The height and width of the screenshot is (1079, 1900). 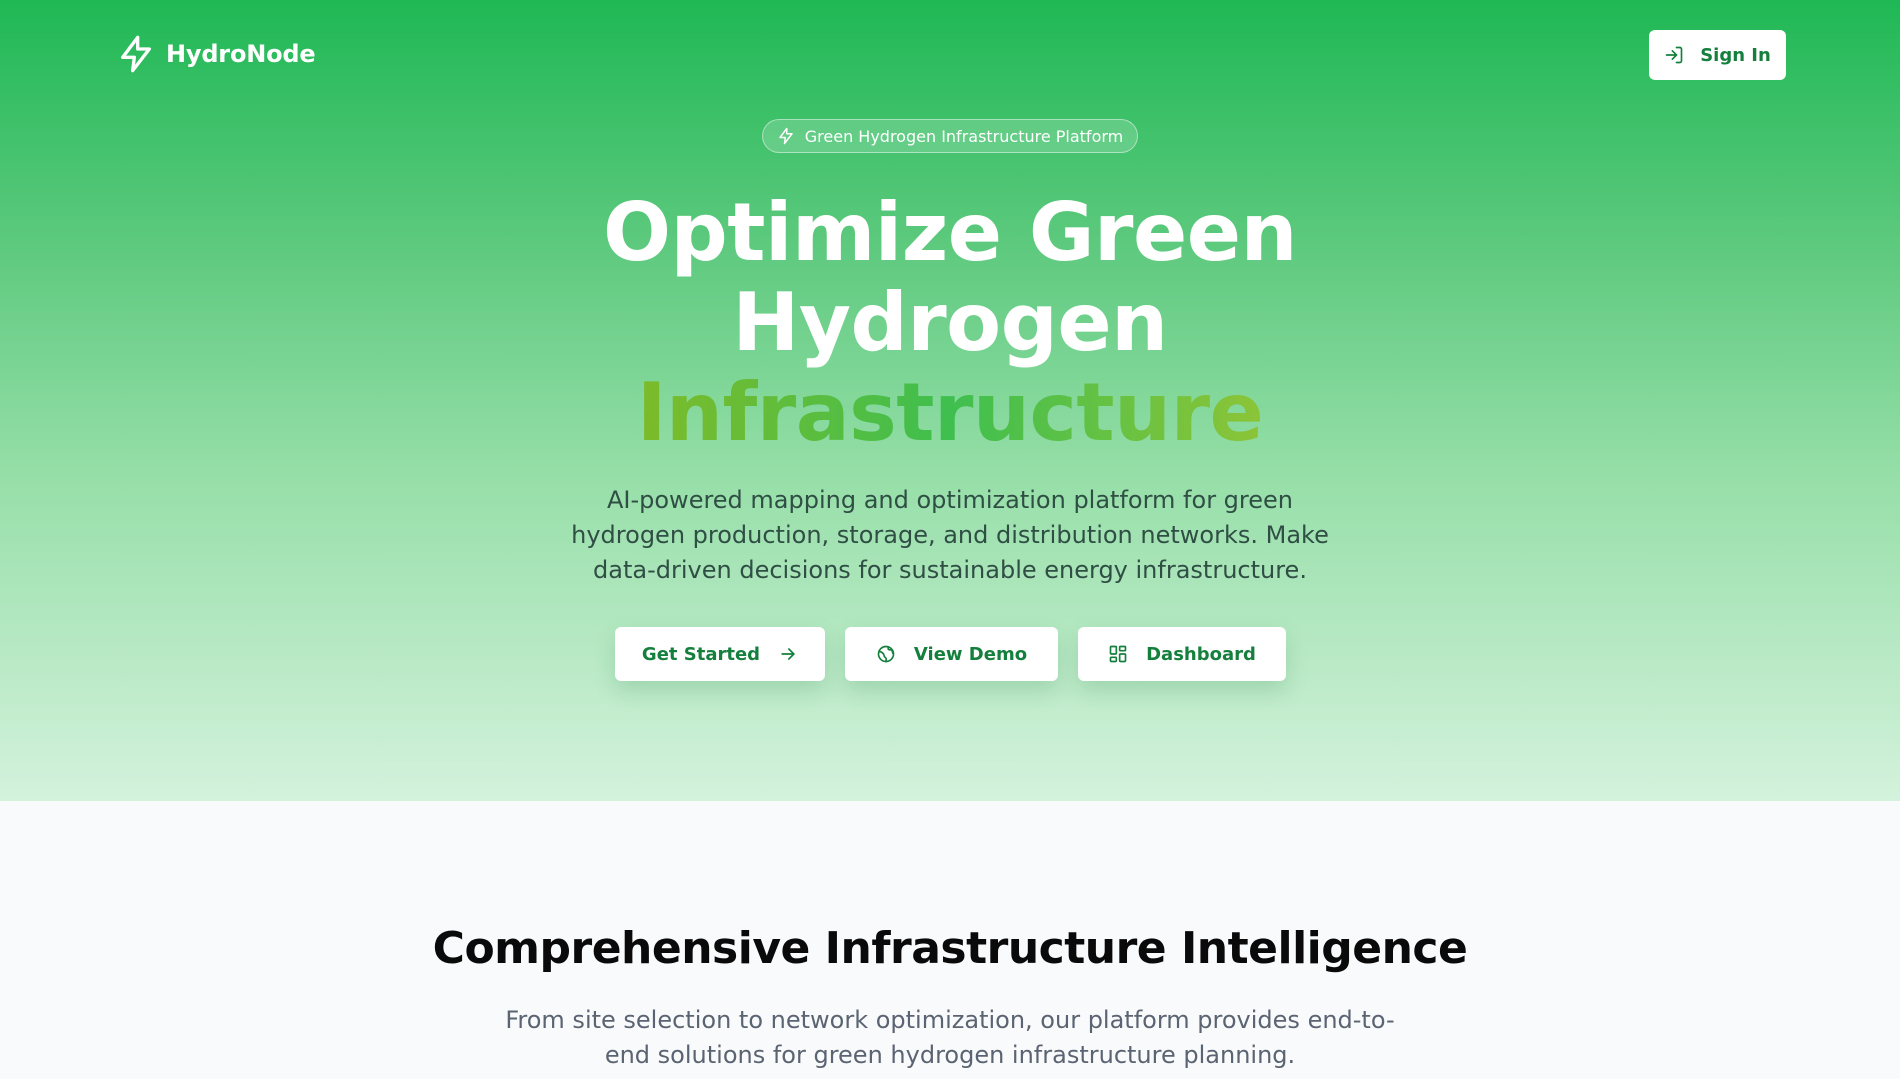 What do you see at coordinates (1118, 654) in the screenshot?
I see `dashboard-grid-icon` at bounding box center [1118, 654].